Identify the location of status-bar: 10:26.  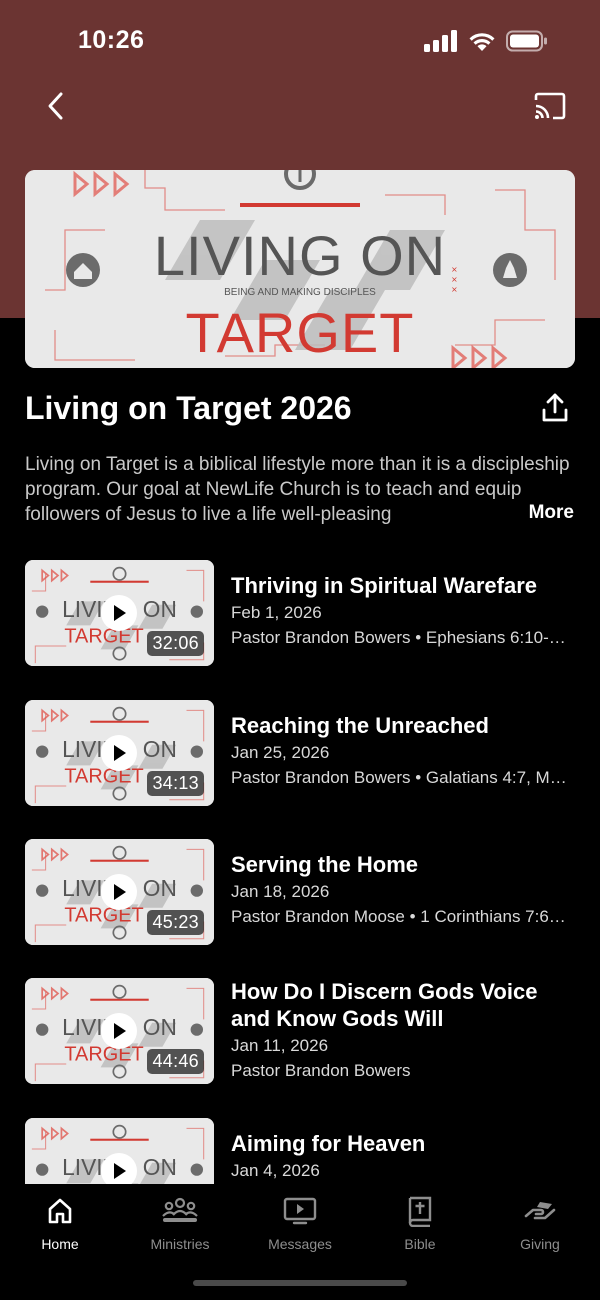
(300, 42).